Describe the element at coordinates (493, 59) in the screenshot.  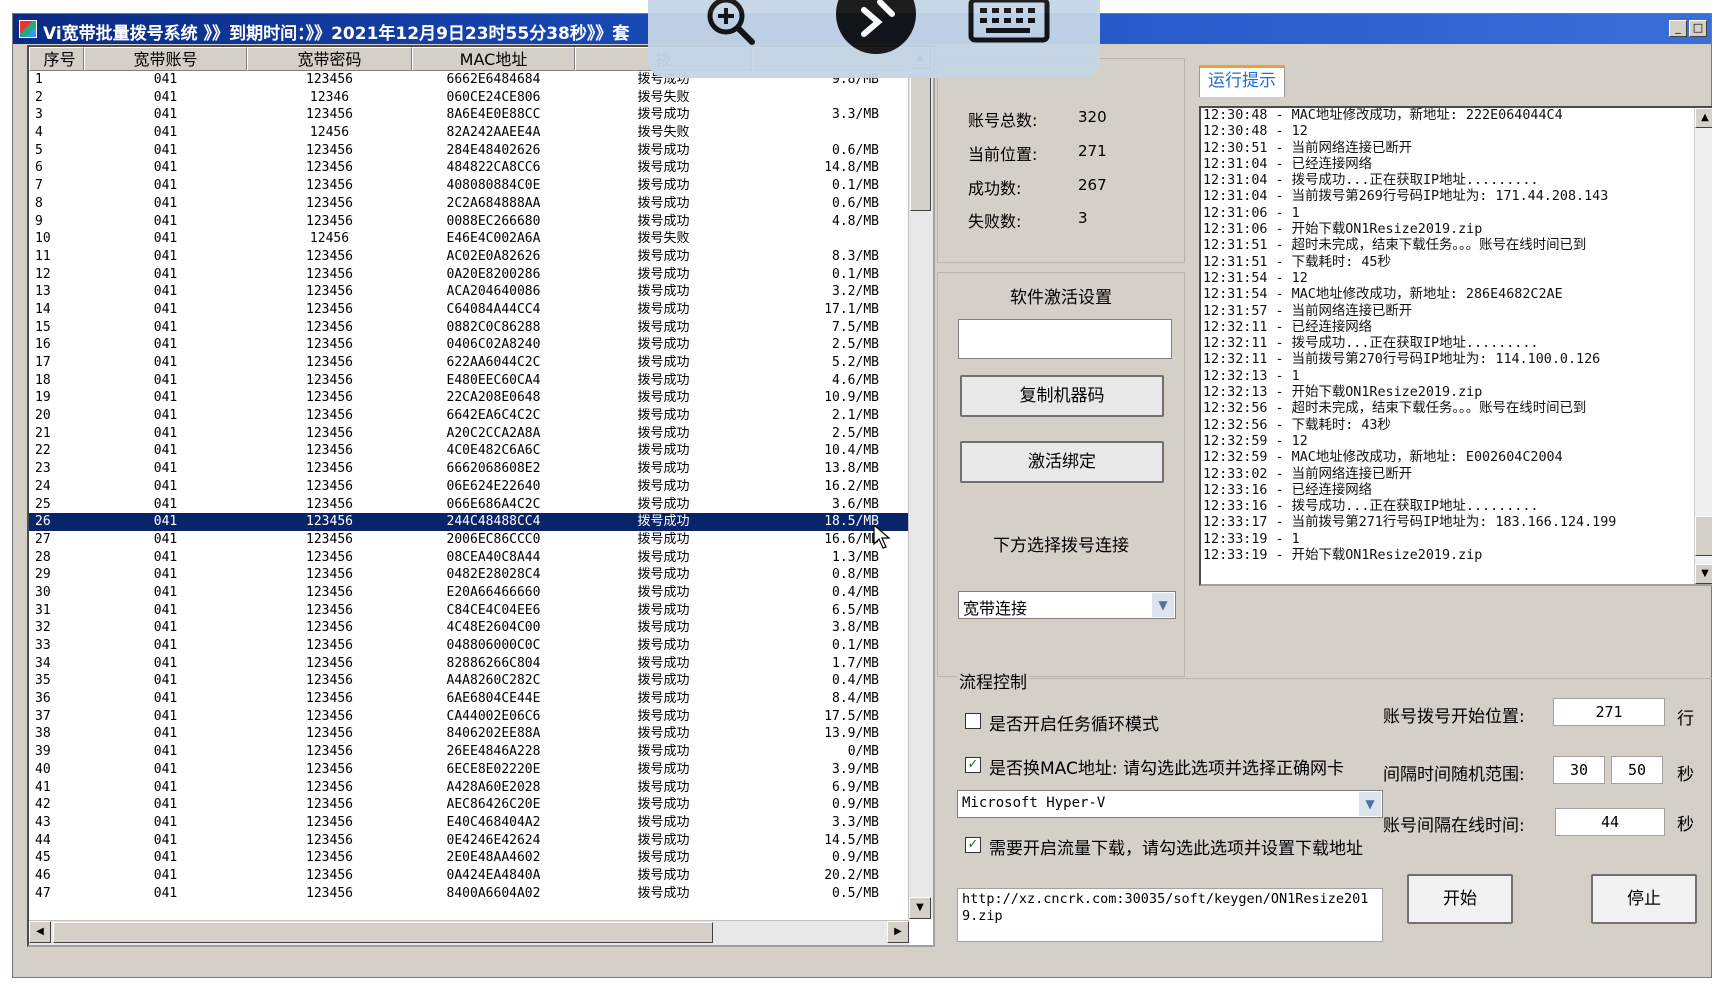
I see `col-header-mac: MAC地址` at that location.